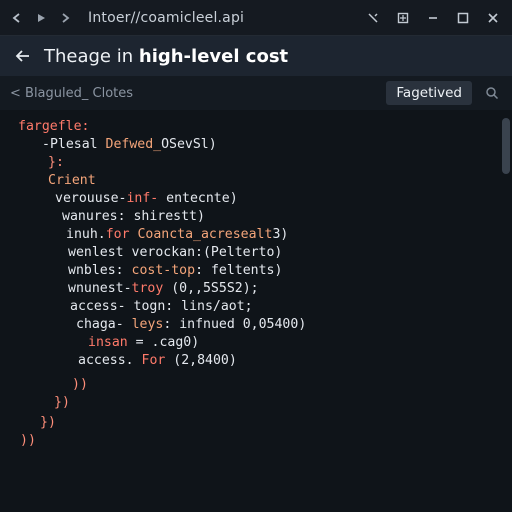  I want to click on code-token: access- togn: lins/aot;, so click(161, 306).